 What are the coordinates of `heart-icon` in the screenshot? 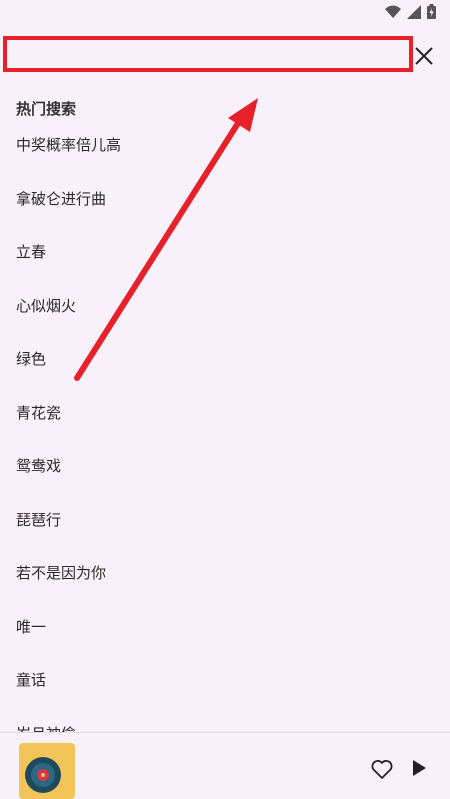 It's located at (382, 769).